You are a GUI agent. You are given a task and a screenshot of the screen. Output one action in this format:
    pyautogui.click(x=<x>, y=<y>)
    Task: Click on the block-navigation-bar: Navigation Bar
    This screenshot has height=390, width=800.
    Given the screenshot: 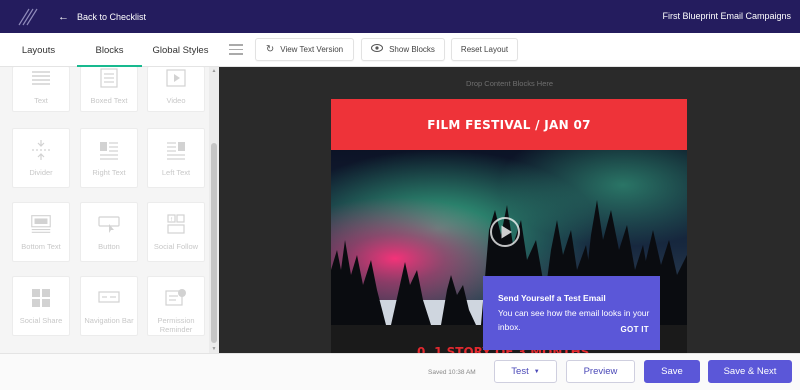 What is the action you would take?
    pyautogui.click(x=109, y=306)
    